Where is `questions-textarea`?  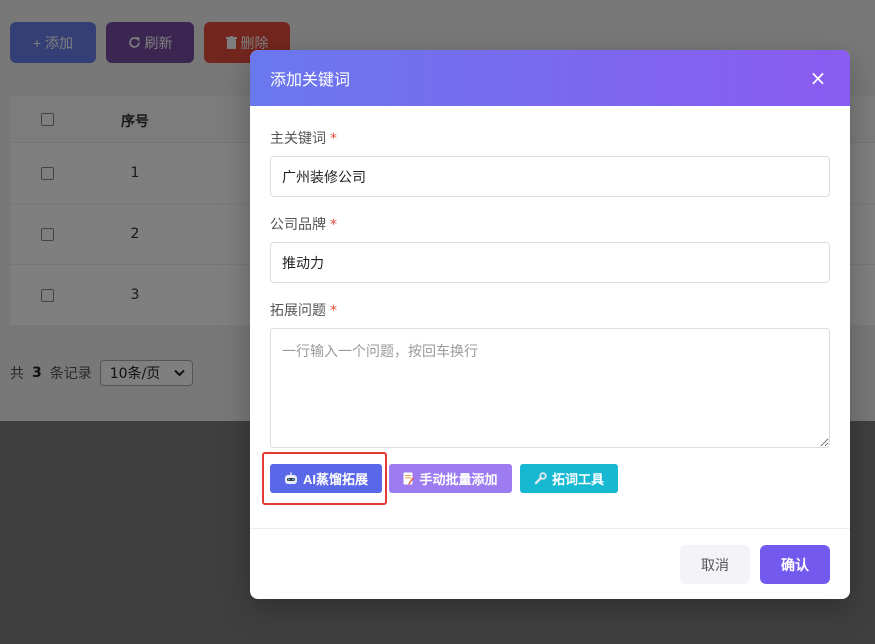 questions-textarea is located at coordinates (550, 388).